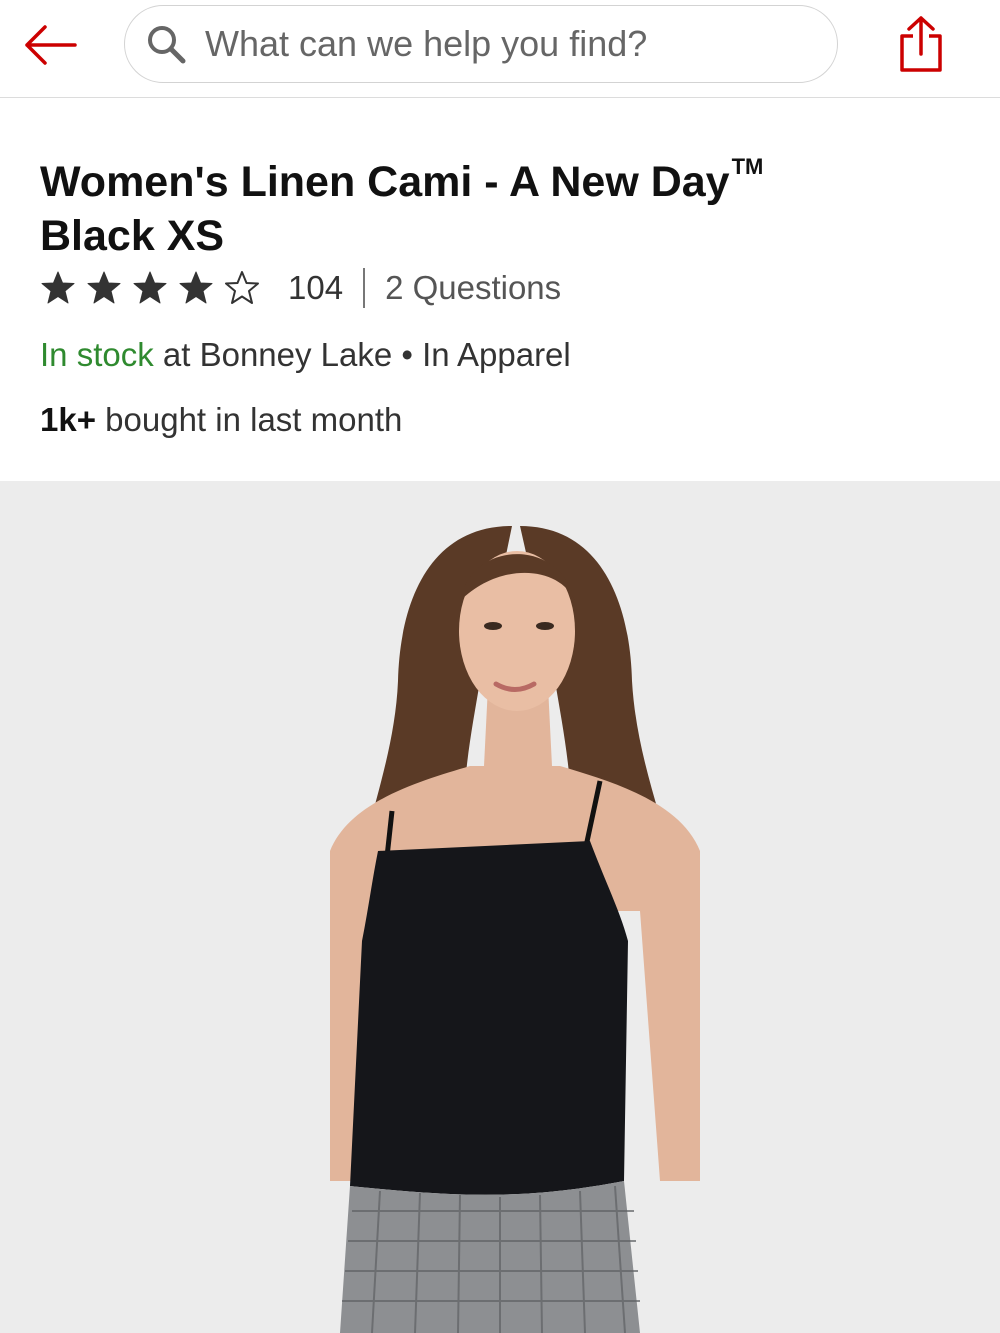 The width and height of the screenshot is (1000, 1333). I want to click on search-bar, so click(481, 44).